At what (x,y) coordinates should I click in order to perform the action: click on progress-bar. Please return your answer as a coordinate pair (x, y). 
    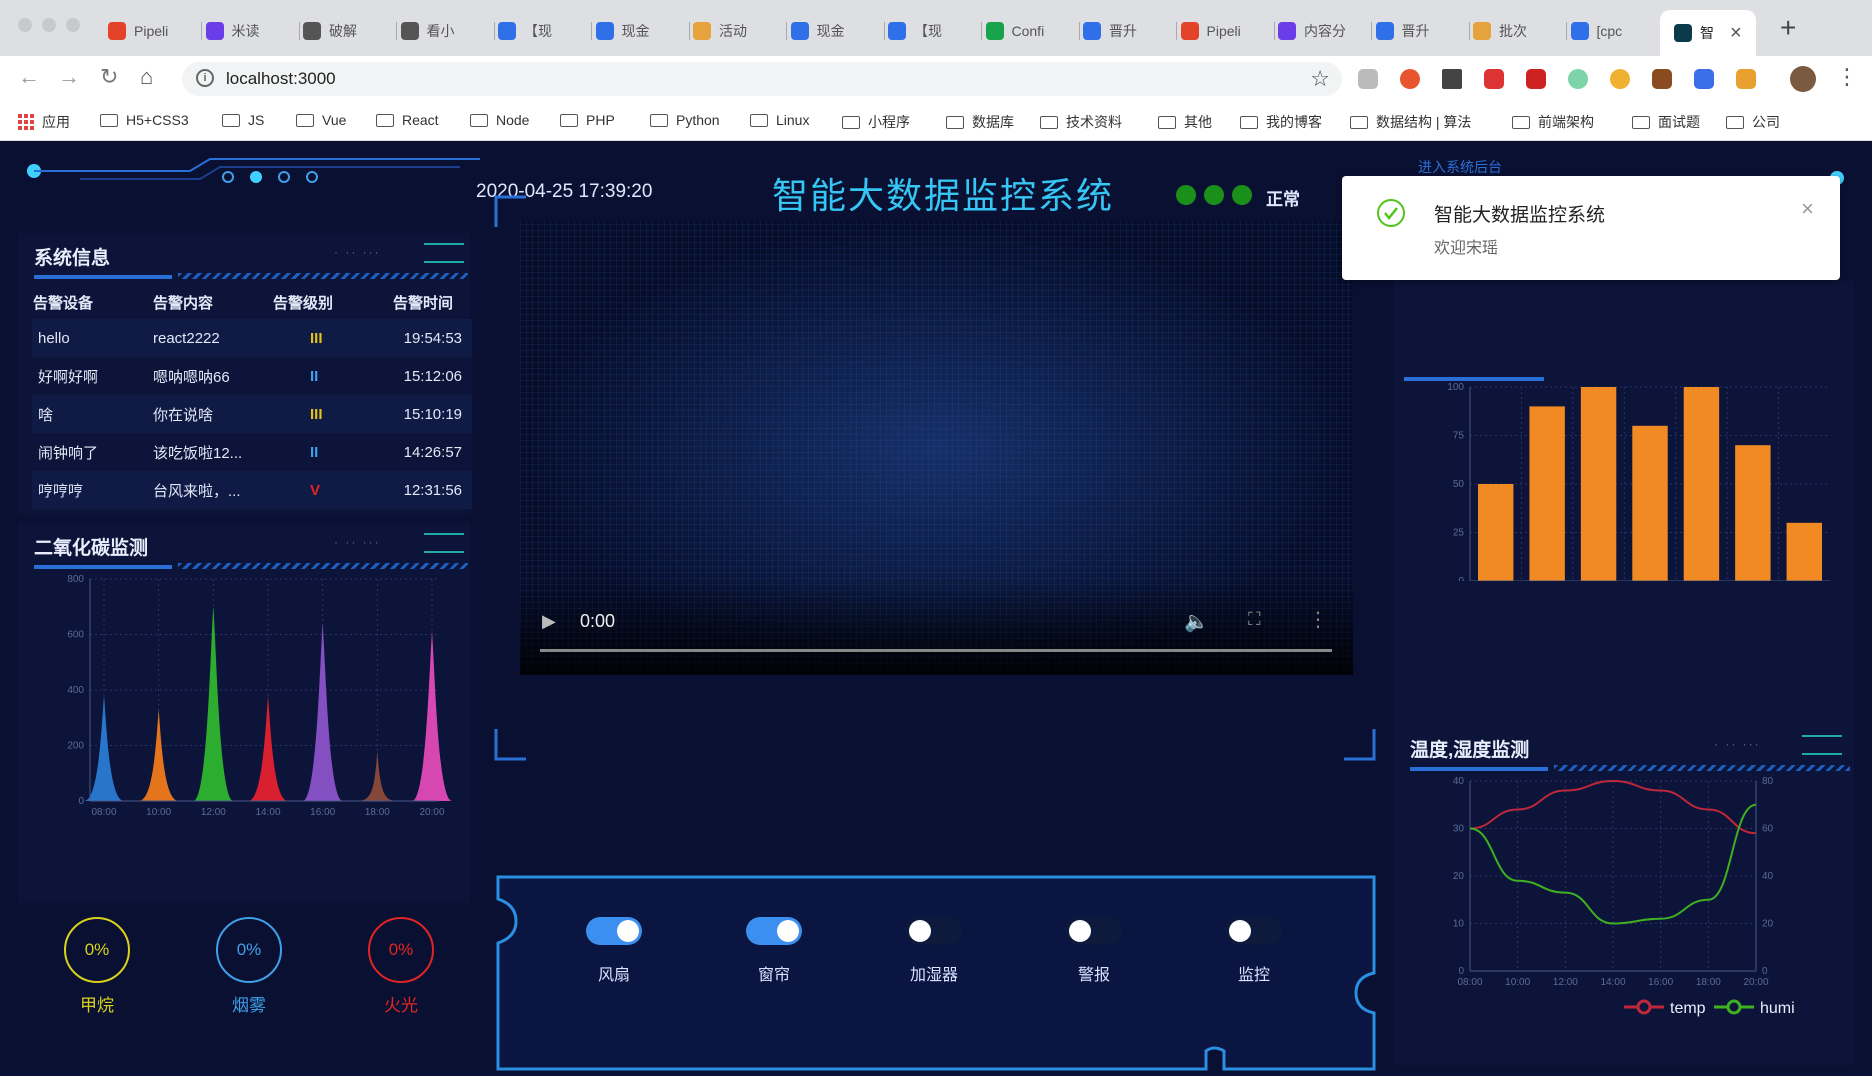
    Looking at the image, I should click on (936, 650).